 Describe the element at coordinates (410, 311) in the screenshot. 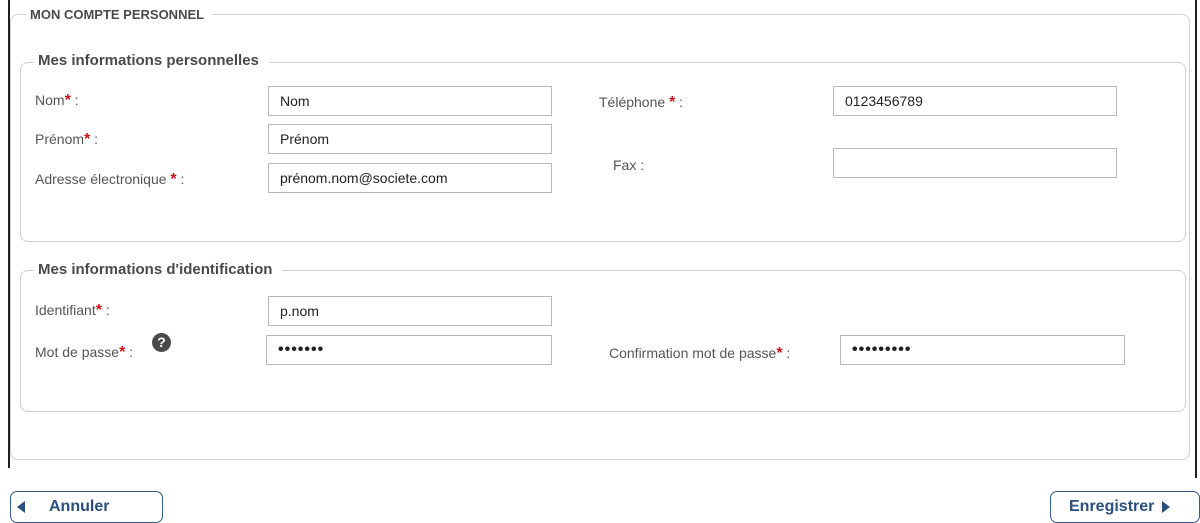

I see `identifiant-input: p.nom` at that location.